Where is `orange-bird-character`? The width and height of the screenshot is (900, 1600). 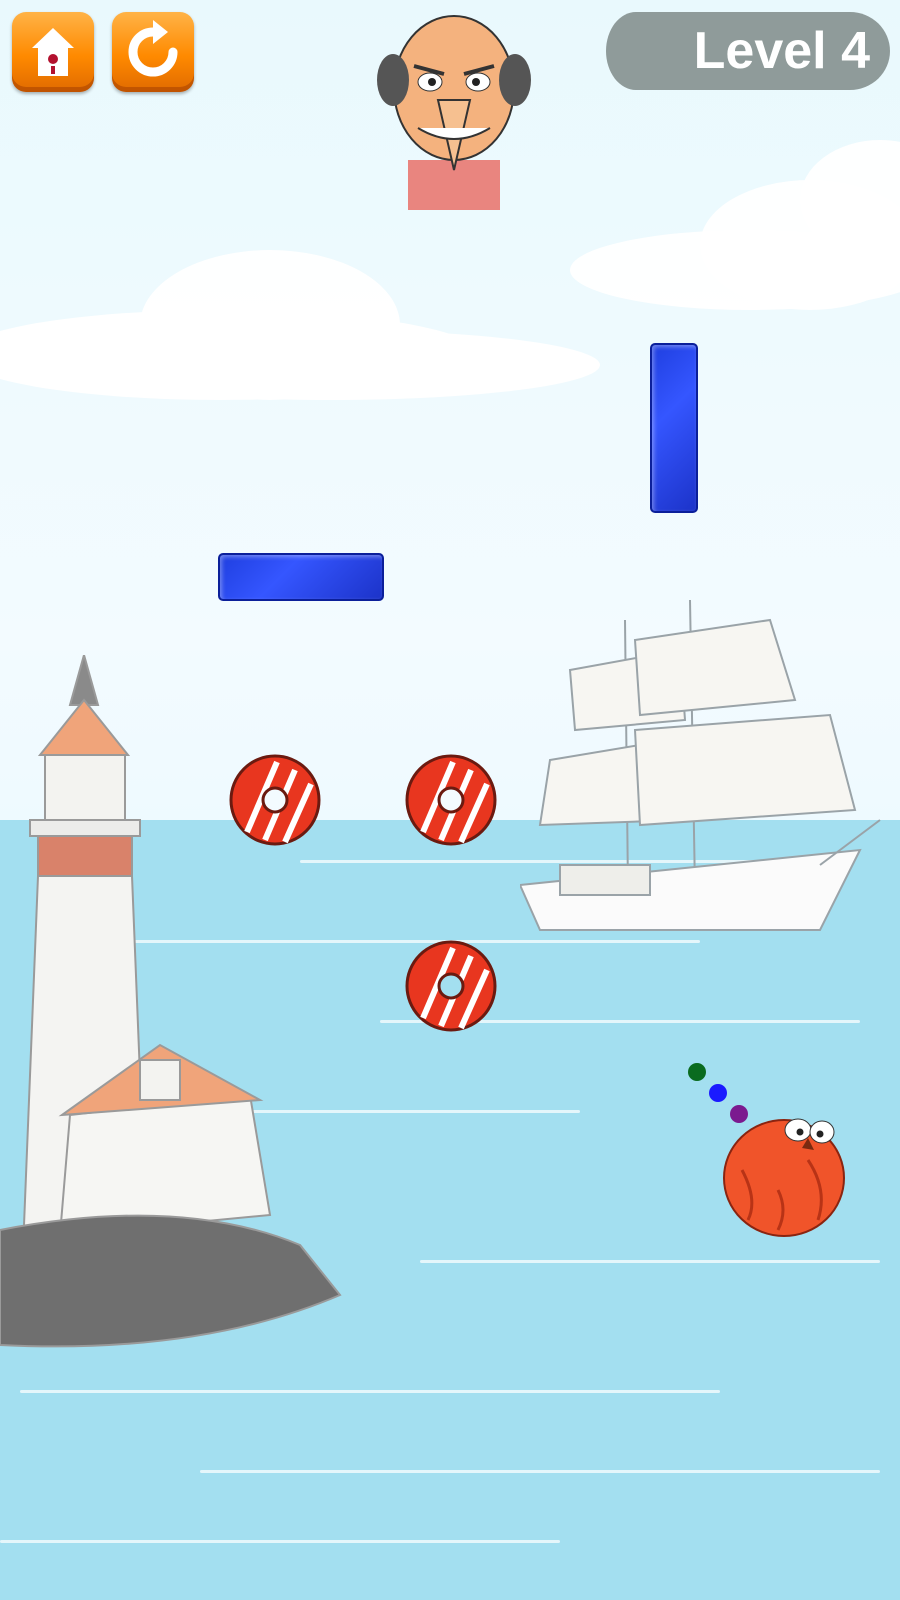
orange-bird-character is located at coordinates (785, 1170).